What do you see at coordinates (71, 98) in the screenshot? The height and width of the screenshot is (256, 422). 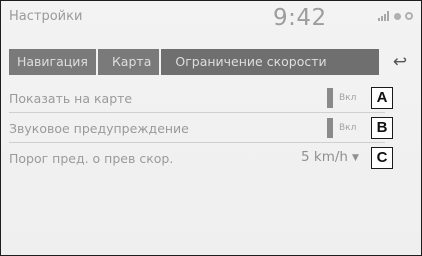 I see `setting-label: Показать на карте` at bounding box center [71, 98].